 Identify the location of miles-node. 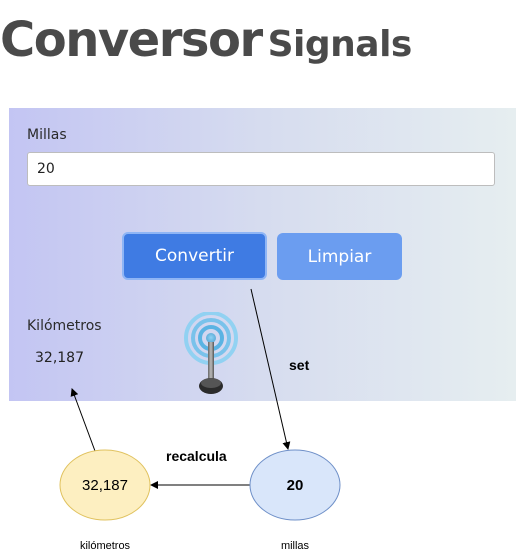
(295, 485).